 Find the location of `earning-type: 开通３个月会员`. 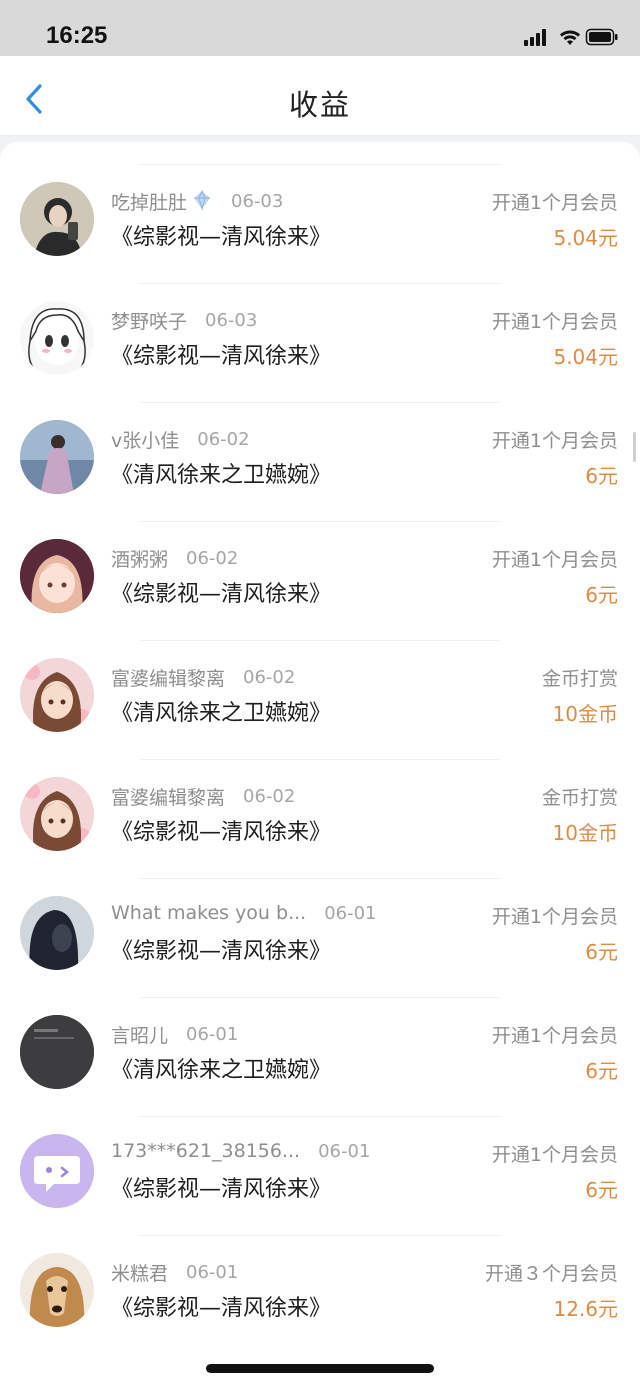

earning-type: 开通３个月会员 is located at coordinates (551, 1274).